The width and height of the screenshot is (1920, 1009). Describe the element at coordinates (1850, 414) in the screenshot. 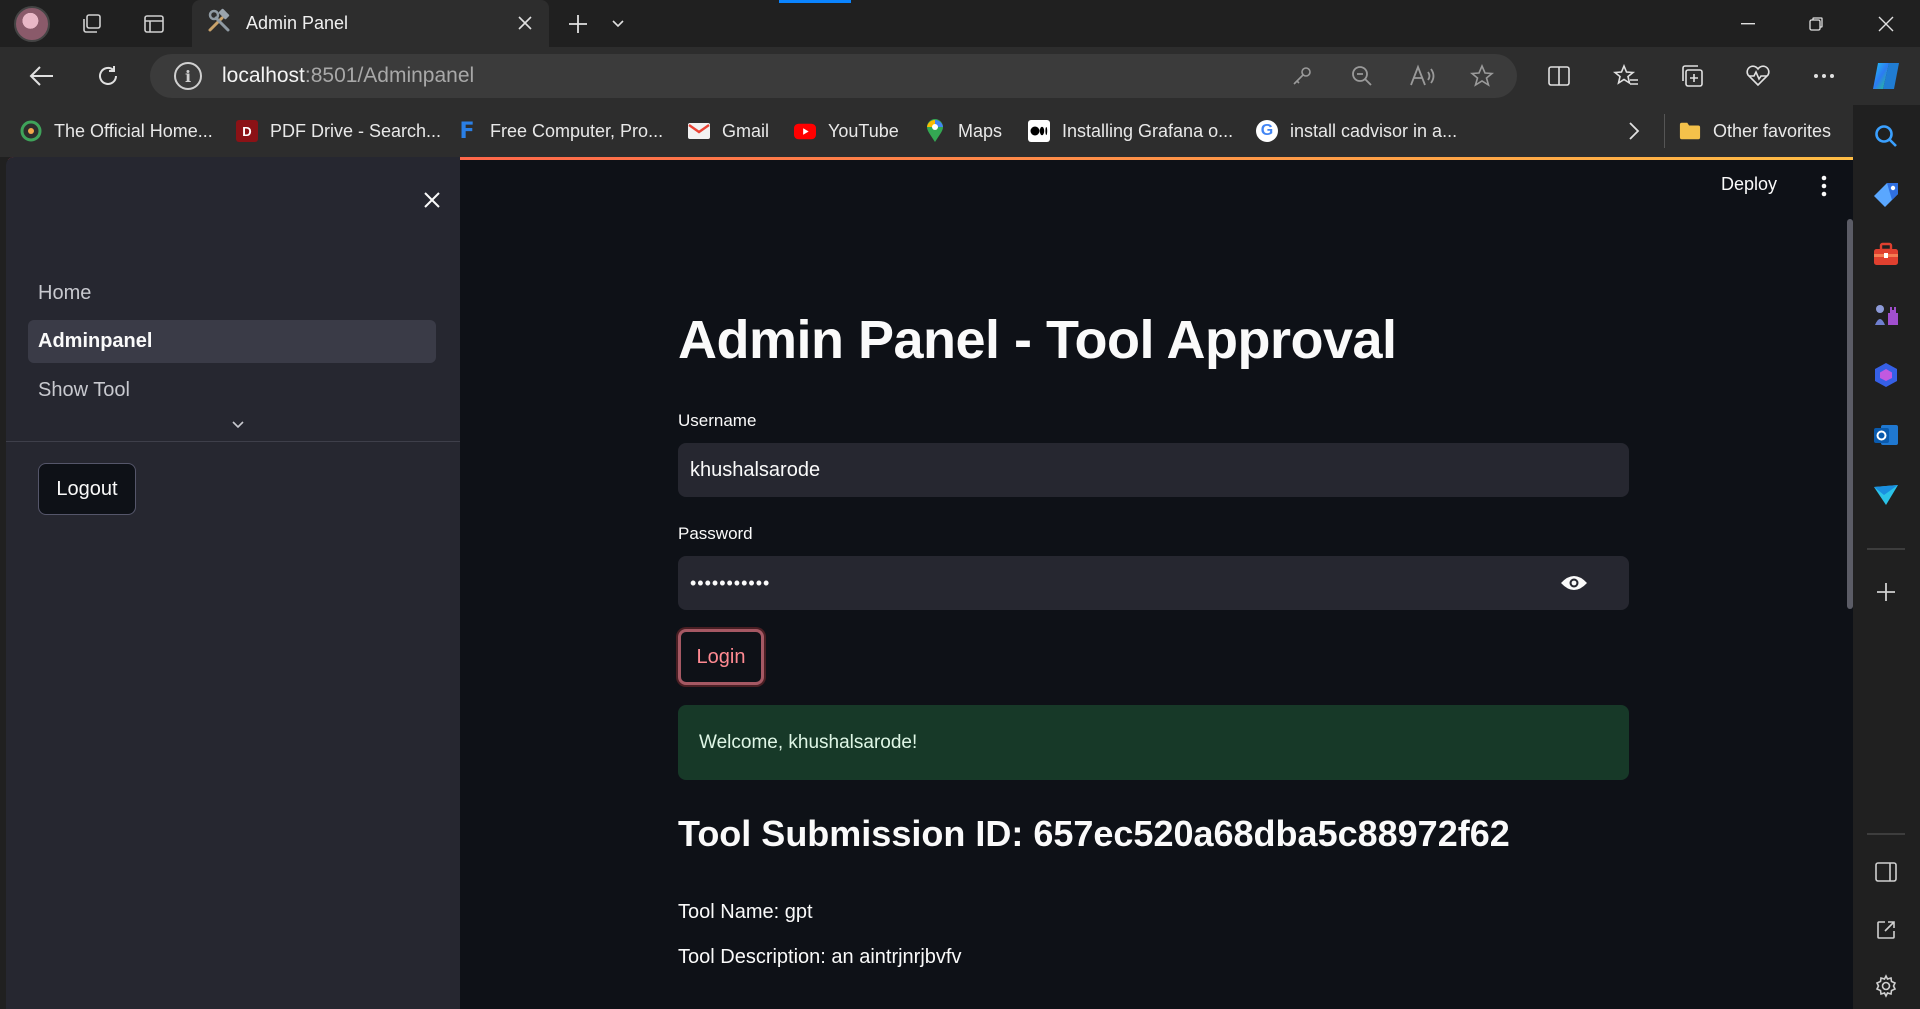

I see `page-scrollbar` at that location.